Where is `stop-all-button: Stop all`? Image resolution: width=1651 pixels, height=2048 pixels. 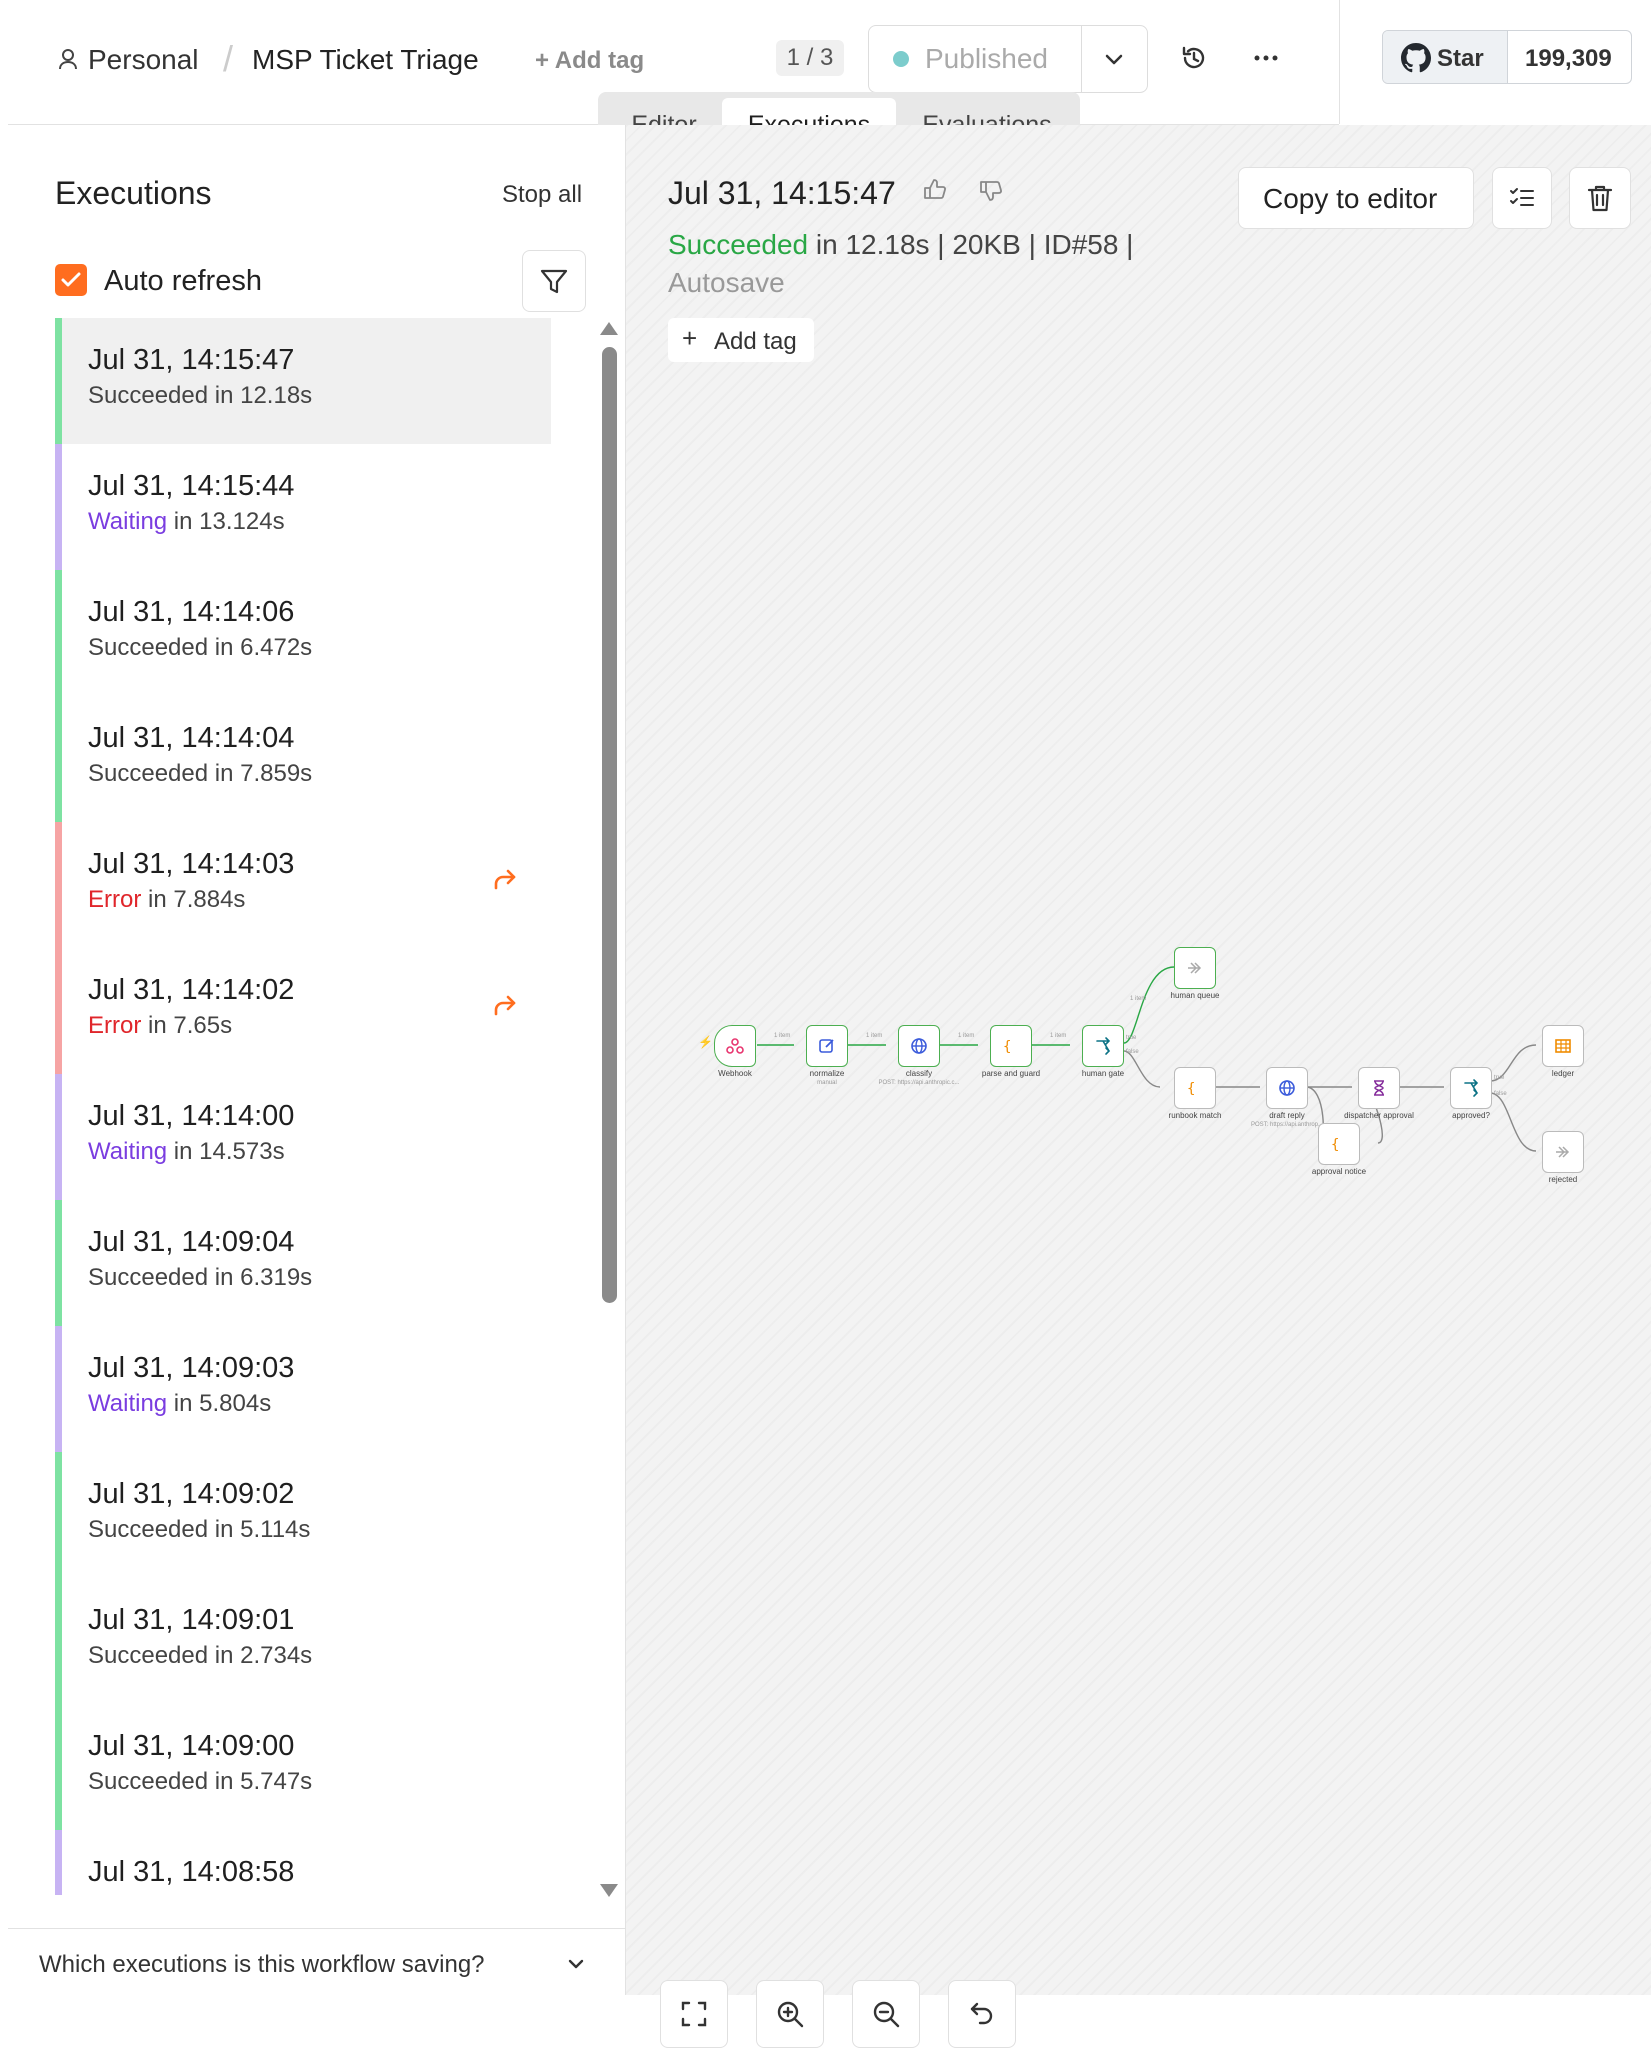 stop-all-button: Stop all is located at coordinates (542, 195).